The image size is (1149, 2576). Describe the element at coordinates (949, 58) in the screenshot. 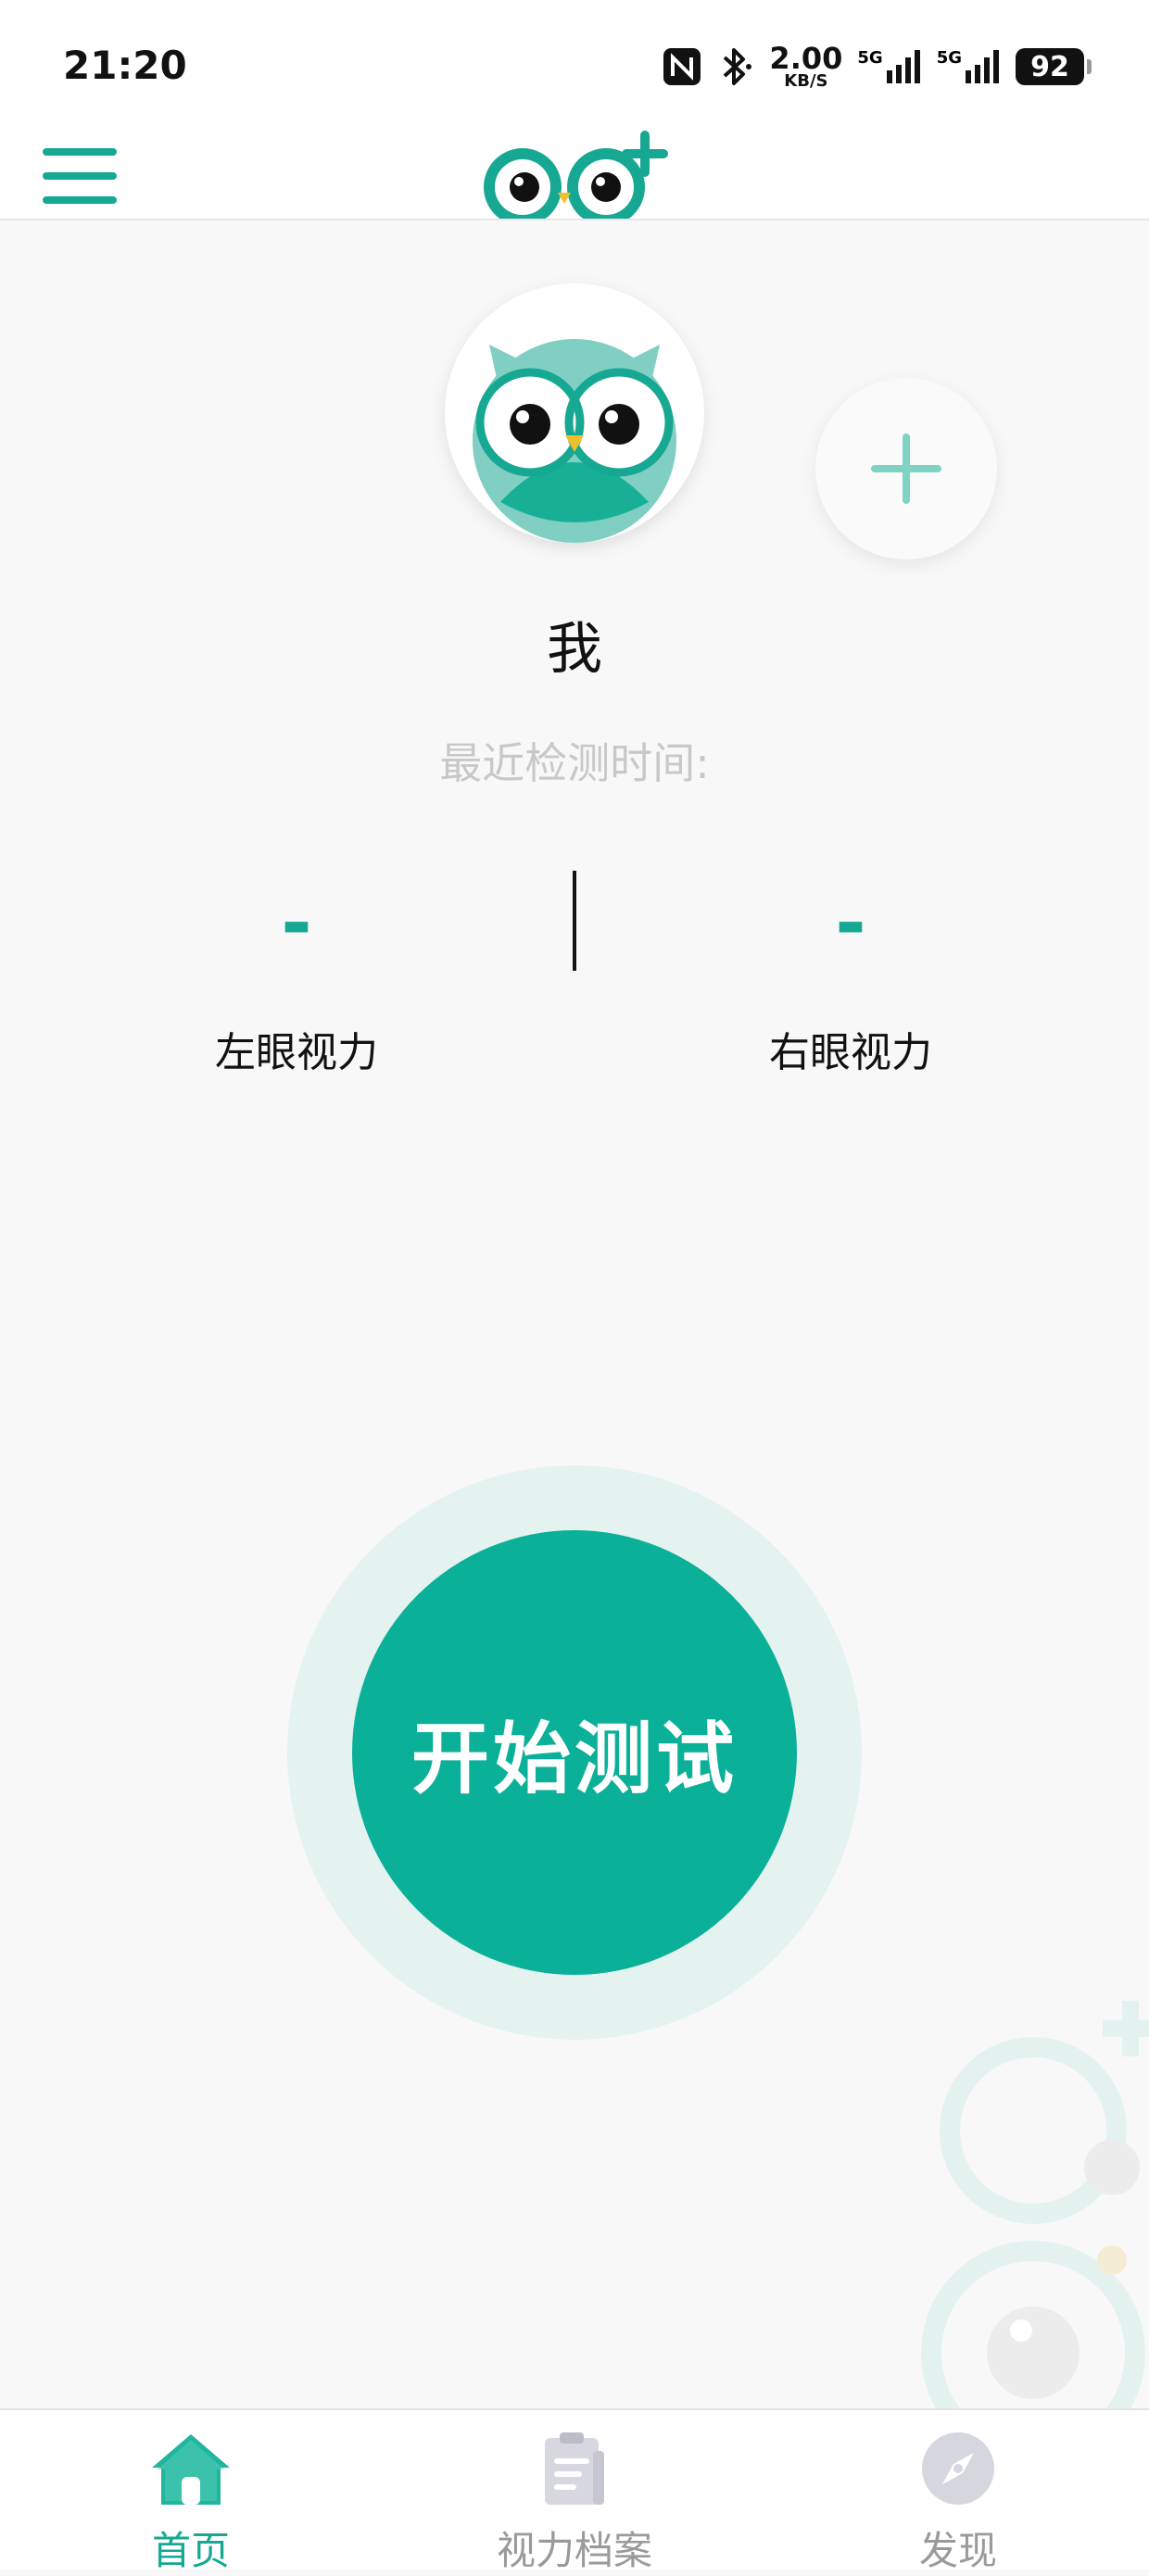

I see `signal-2-label: 5G` at that location.